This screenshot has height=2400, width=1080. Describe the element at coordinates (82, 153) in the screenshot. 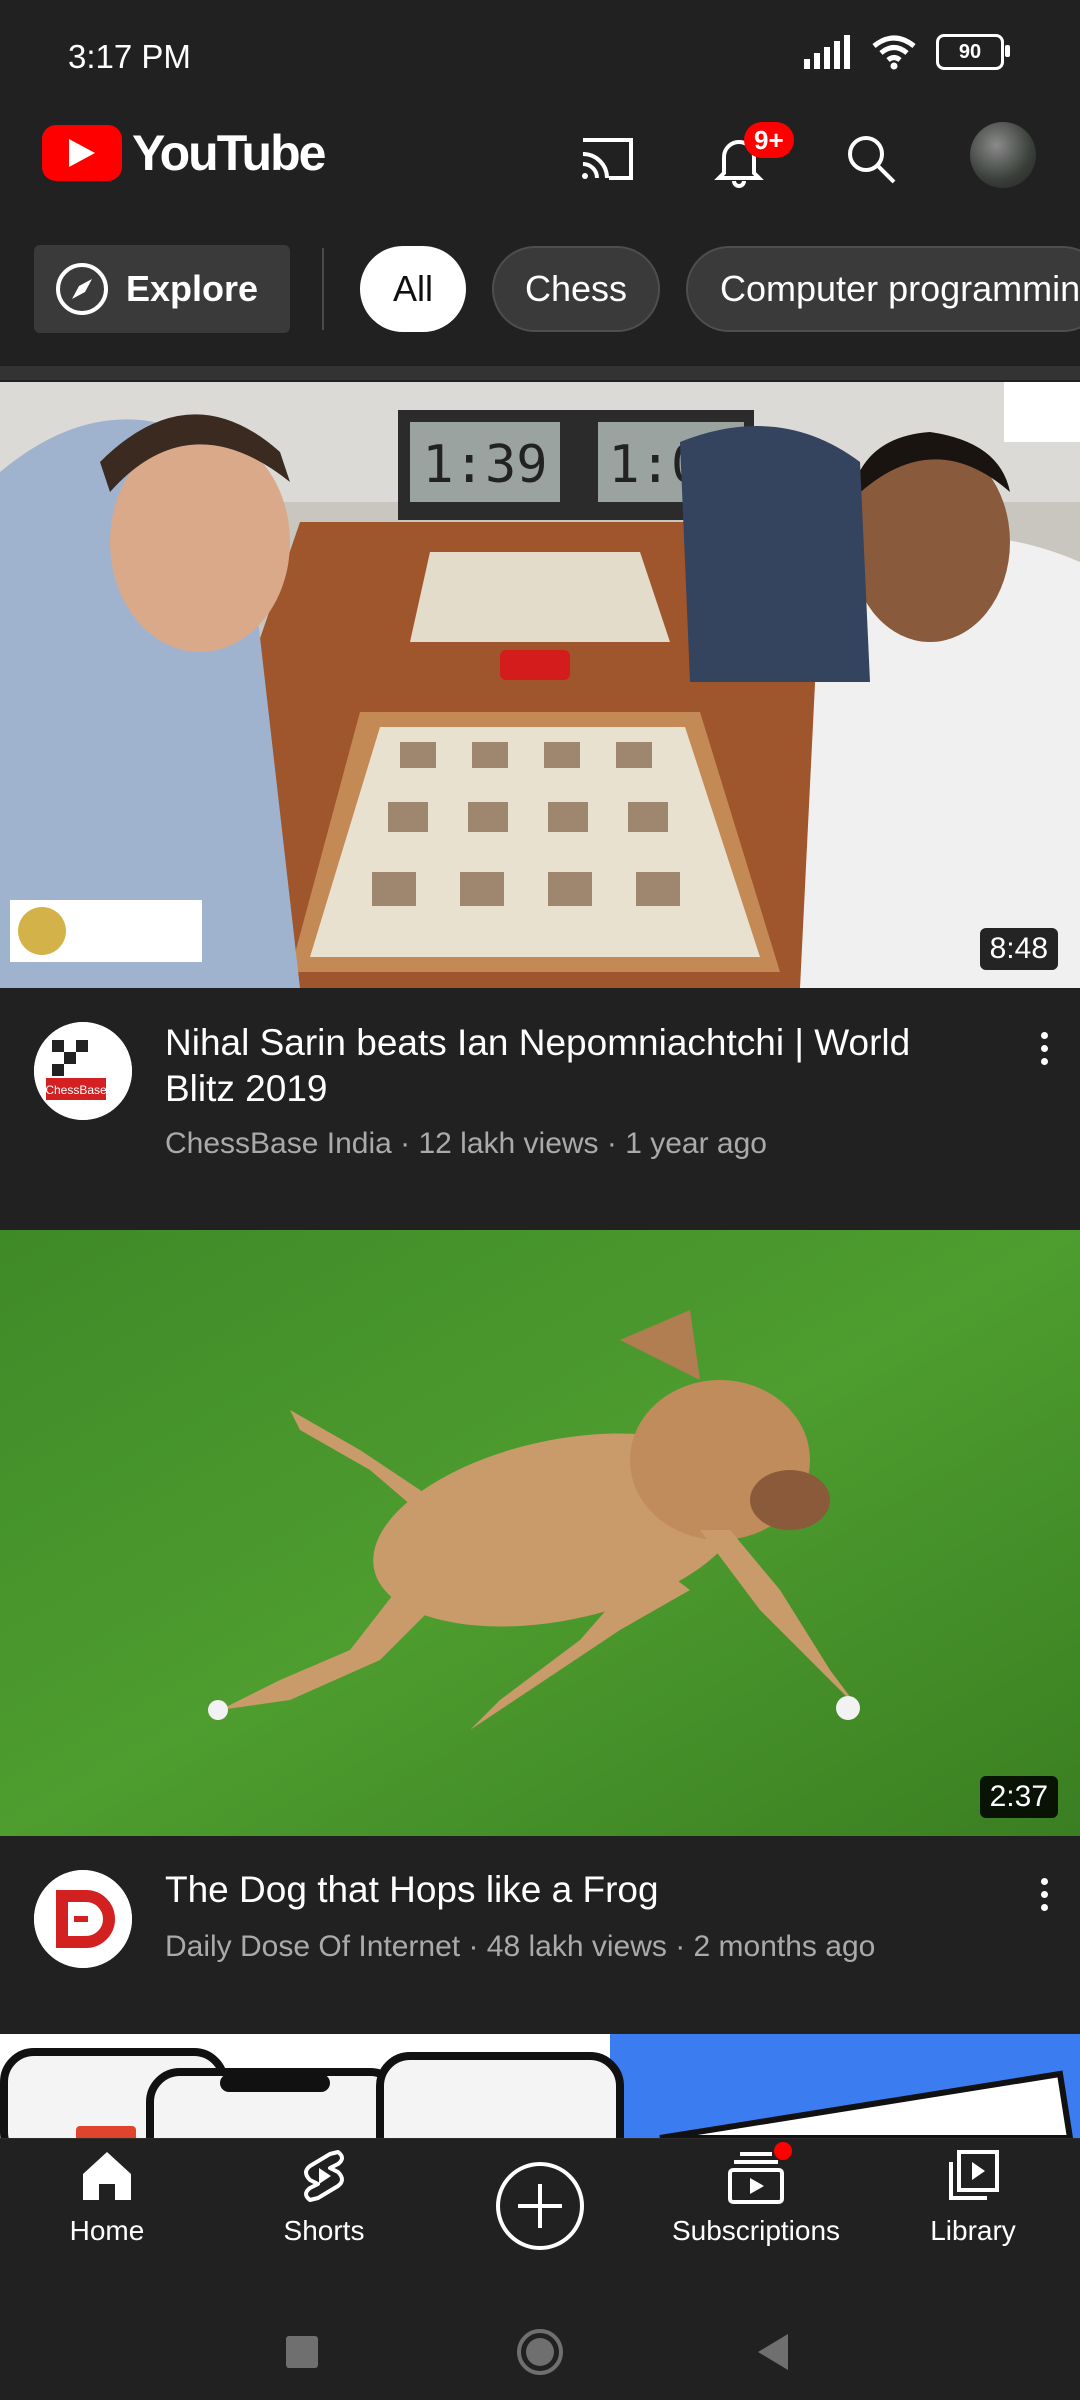

I see `play-logo-icon` at that location.